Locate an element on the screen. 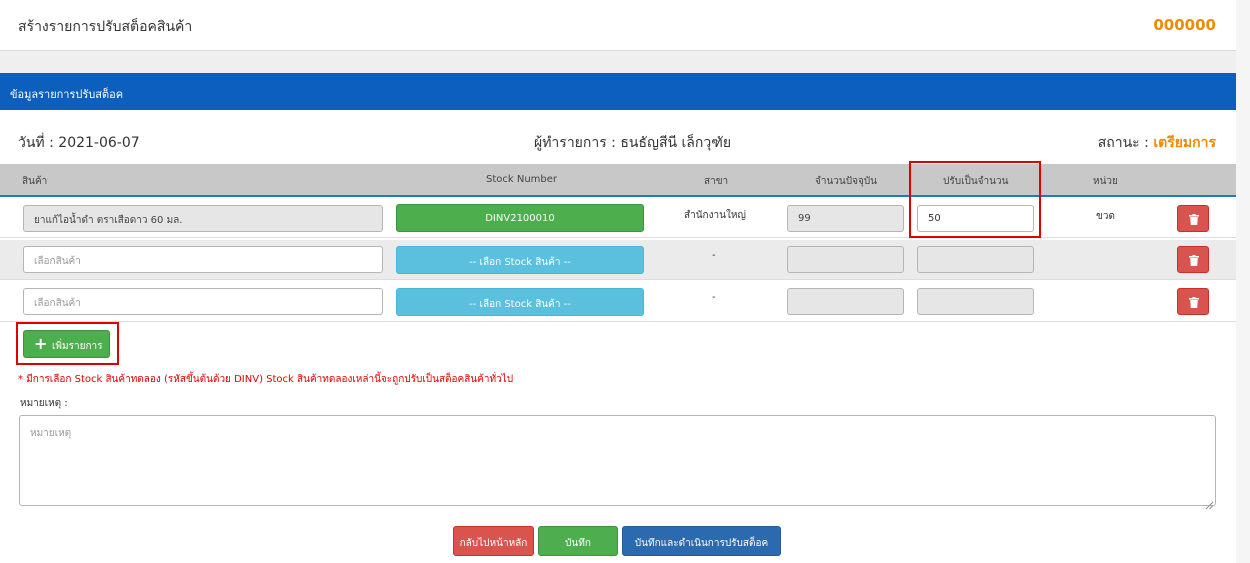 The width and height of the screenshot is (1250, 563). highlight-adjust-column is located at coordinates (975, 199).